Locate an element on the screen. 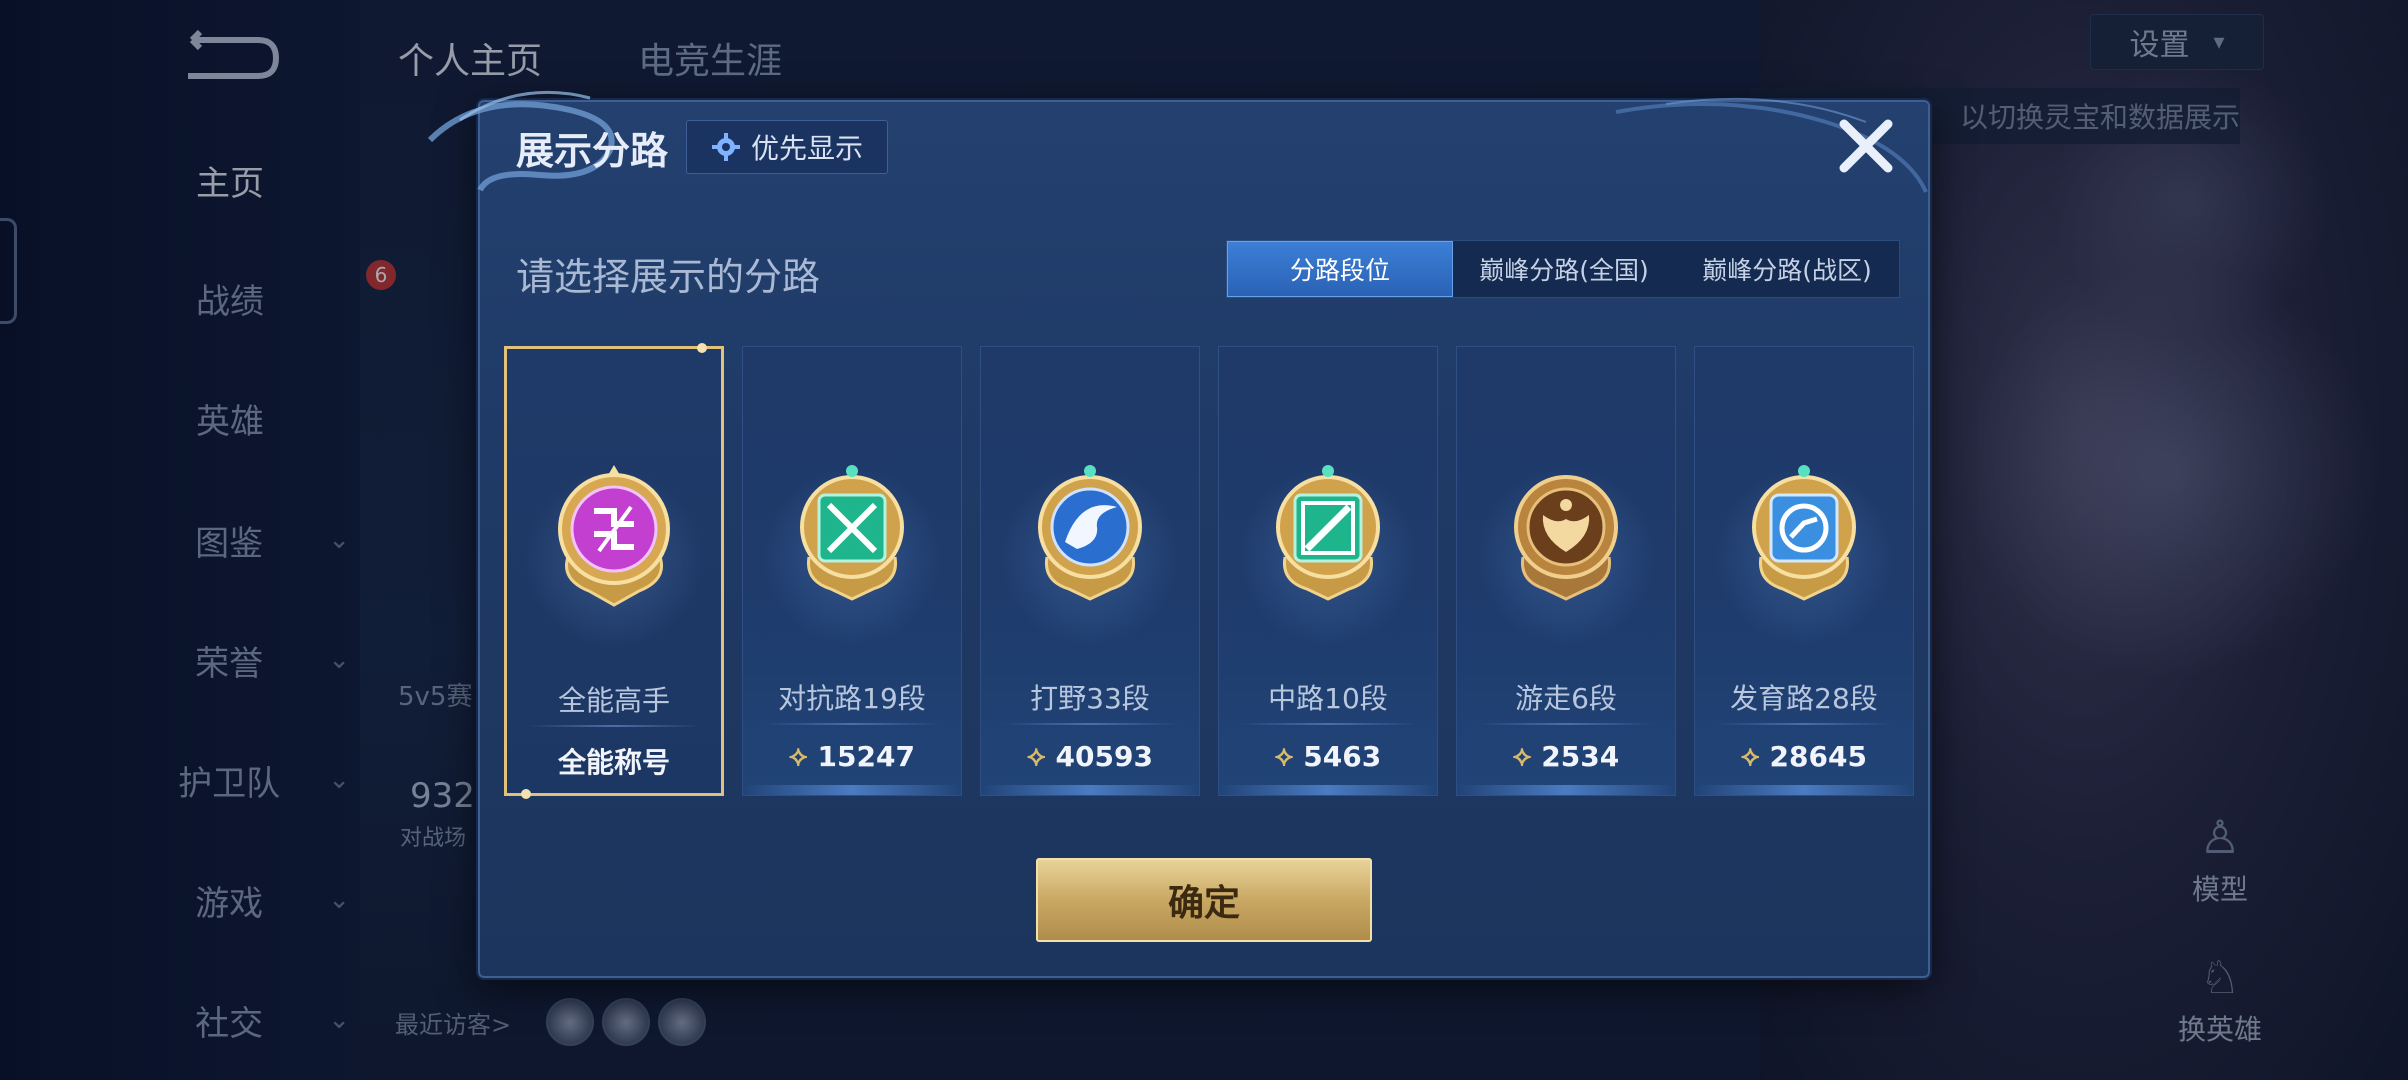 The image size is (2408, 1080). lane-value: 全能称号 is located at coordinates (614, 761).